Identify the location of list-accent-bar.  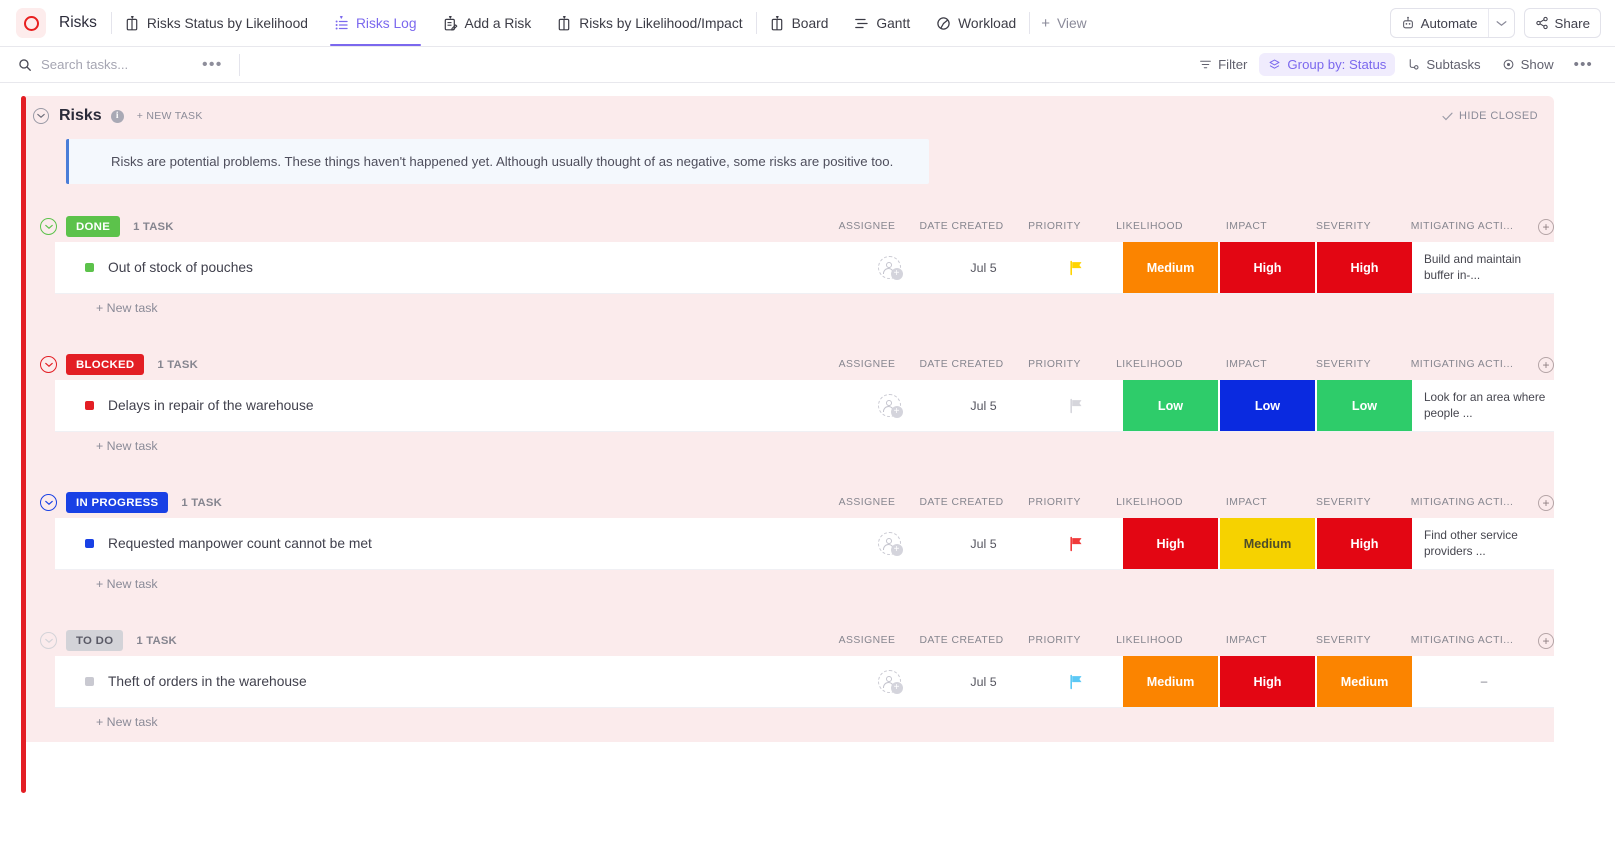
(23, 444).